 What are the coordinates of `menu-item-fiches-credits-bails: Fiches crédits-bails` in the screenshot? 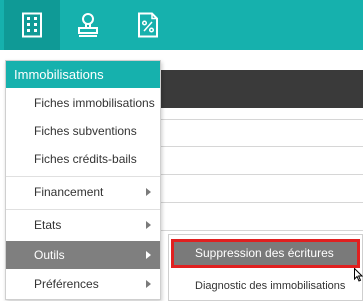 It's located at (83, 159).